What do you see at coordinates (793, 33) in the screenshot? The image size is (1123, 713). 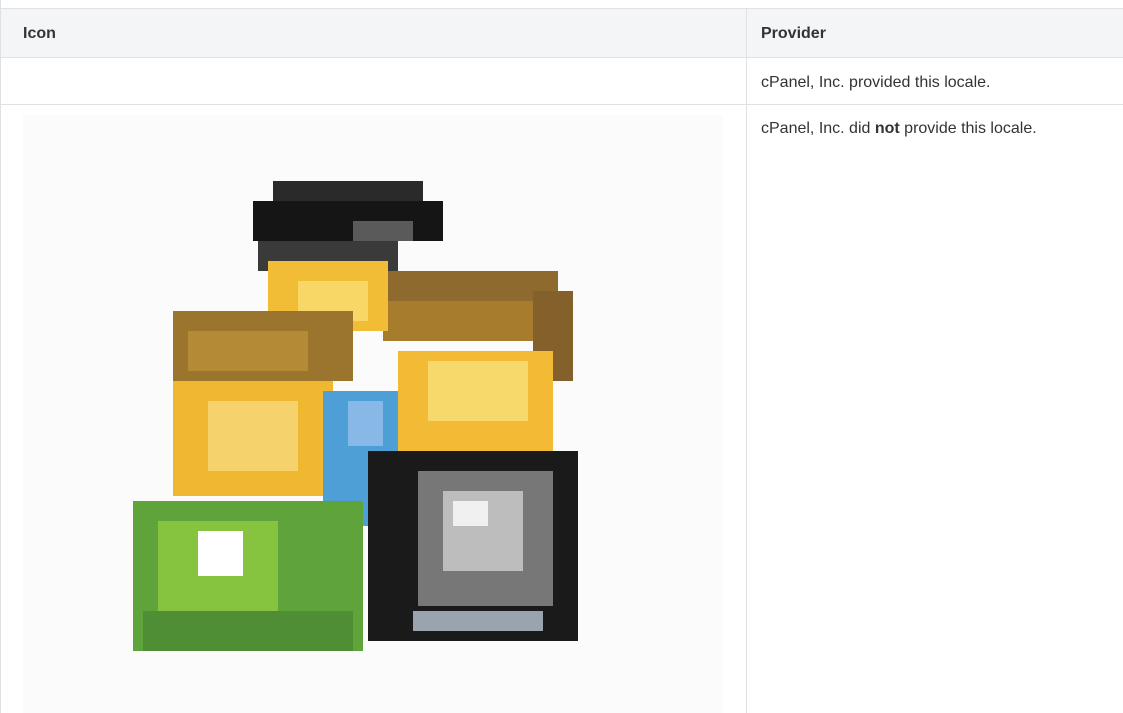 I see `provider-column-header: Provider` at bounding box center [793, 33].